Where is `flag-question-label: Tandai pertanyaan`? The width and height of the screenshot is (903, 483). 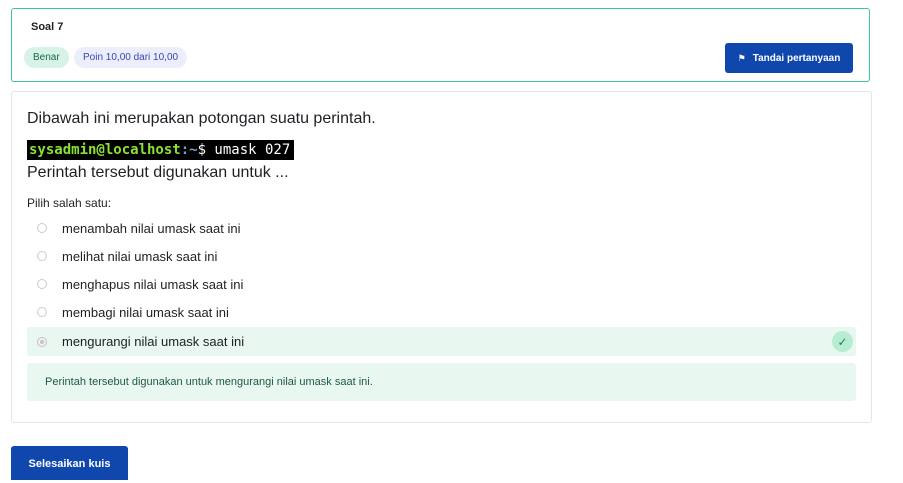
flag-question-label: Tandai pertanyaan is located at coordinates (796, 58).